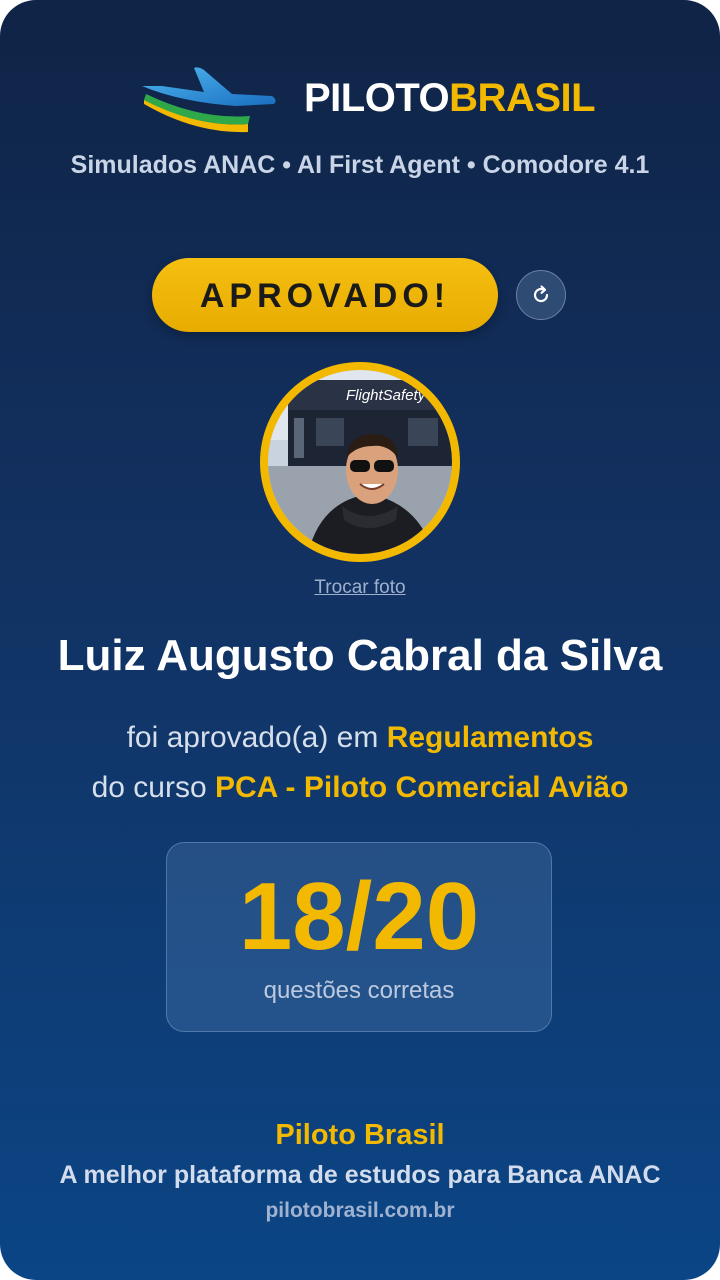 This screenshot has height=1280, width=720. I want to click on brand-part2: BRASIL, so click(522, 98).